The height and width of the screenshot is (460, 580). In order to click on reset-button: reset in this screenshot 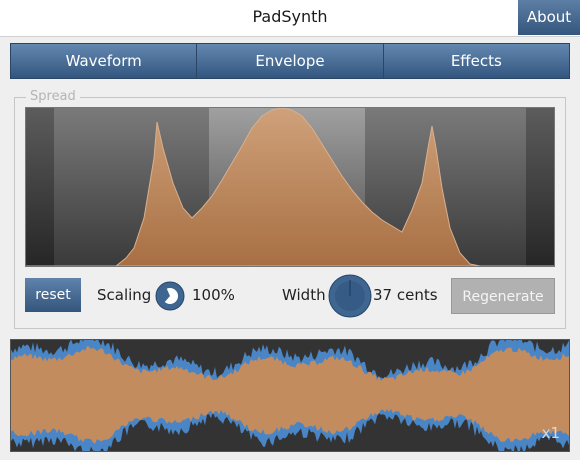, I will do `click(53, 295)`.